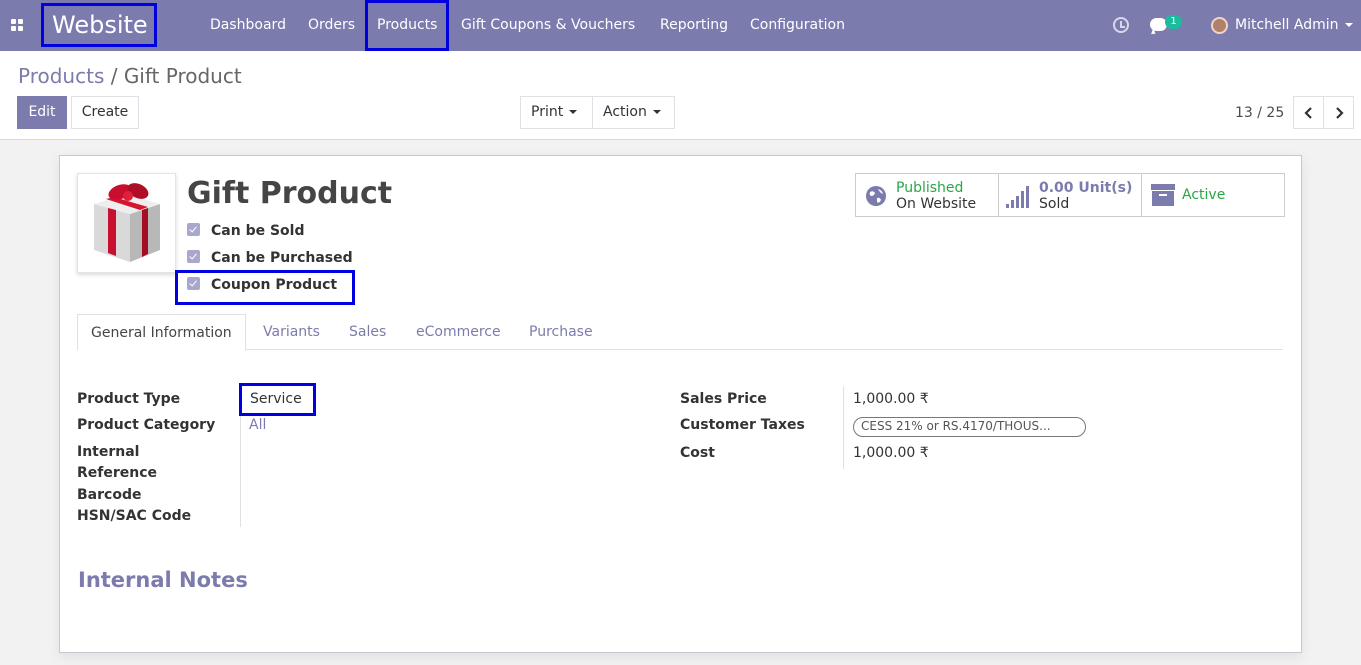  I want to click on hsn-sac-code-label: HSN/SAC Code, so click(134, 516).